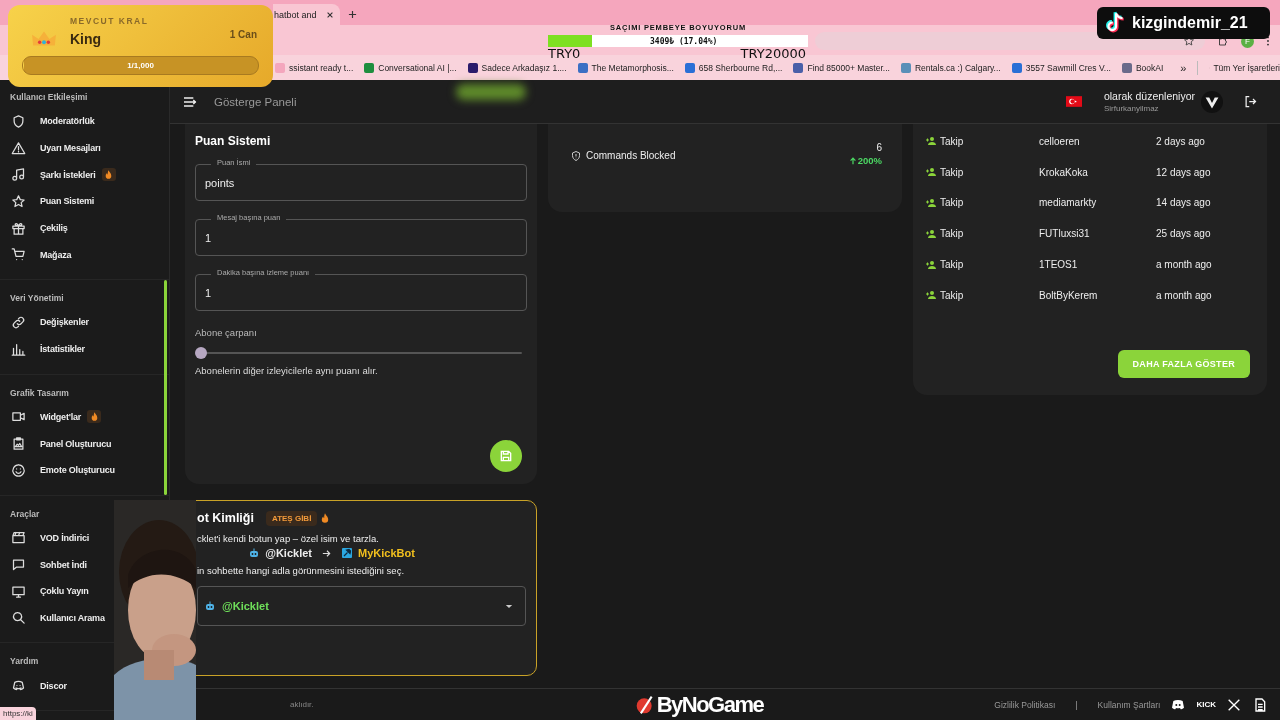  I want to click on widget-heading: MEVCUT KRAL, so click(109, 21).